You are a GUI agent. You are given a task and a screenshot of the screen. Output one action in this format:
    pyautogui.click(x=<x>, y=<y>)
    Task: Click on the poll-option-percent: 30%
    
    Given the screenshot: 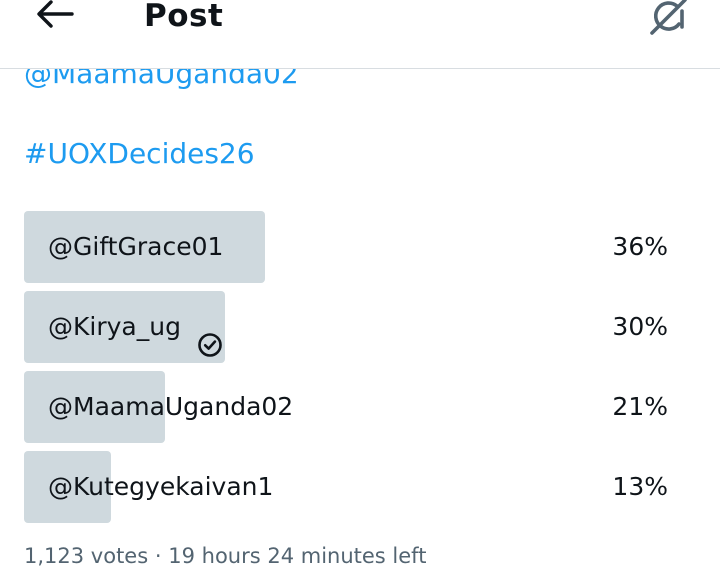 What is the action you would take?
    pyautogui.click(x=640, y=326)
    